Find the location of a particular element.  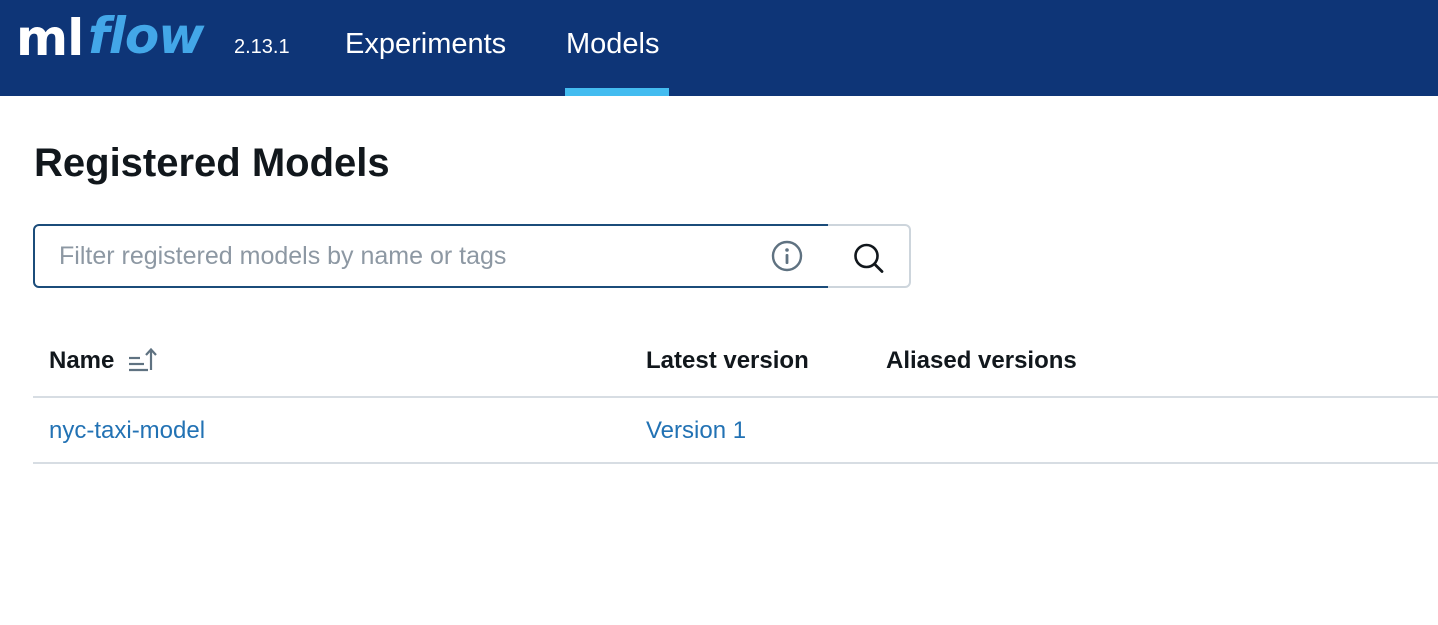

column-header-name: Name is located at coordinates (81, 361).